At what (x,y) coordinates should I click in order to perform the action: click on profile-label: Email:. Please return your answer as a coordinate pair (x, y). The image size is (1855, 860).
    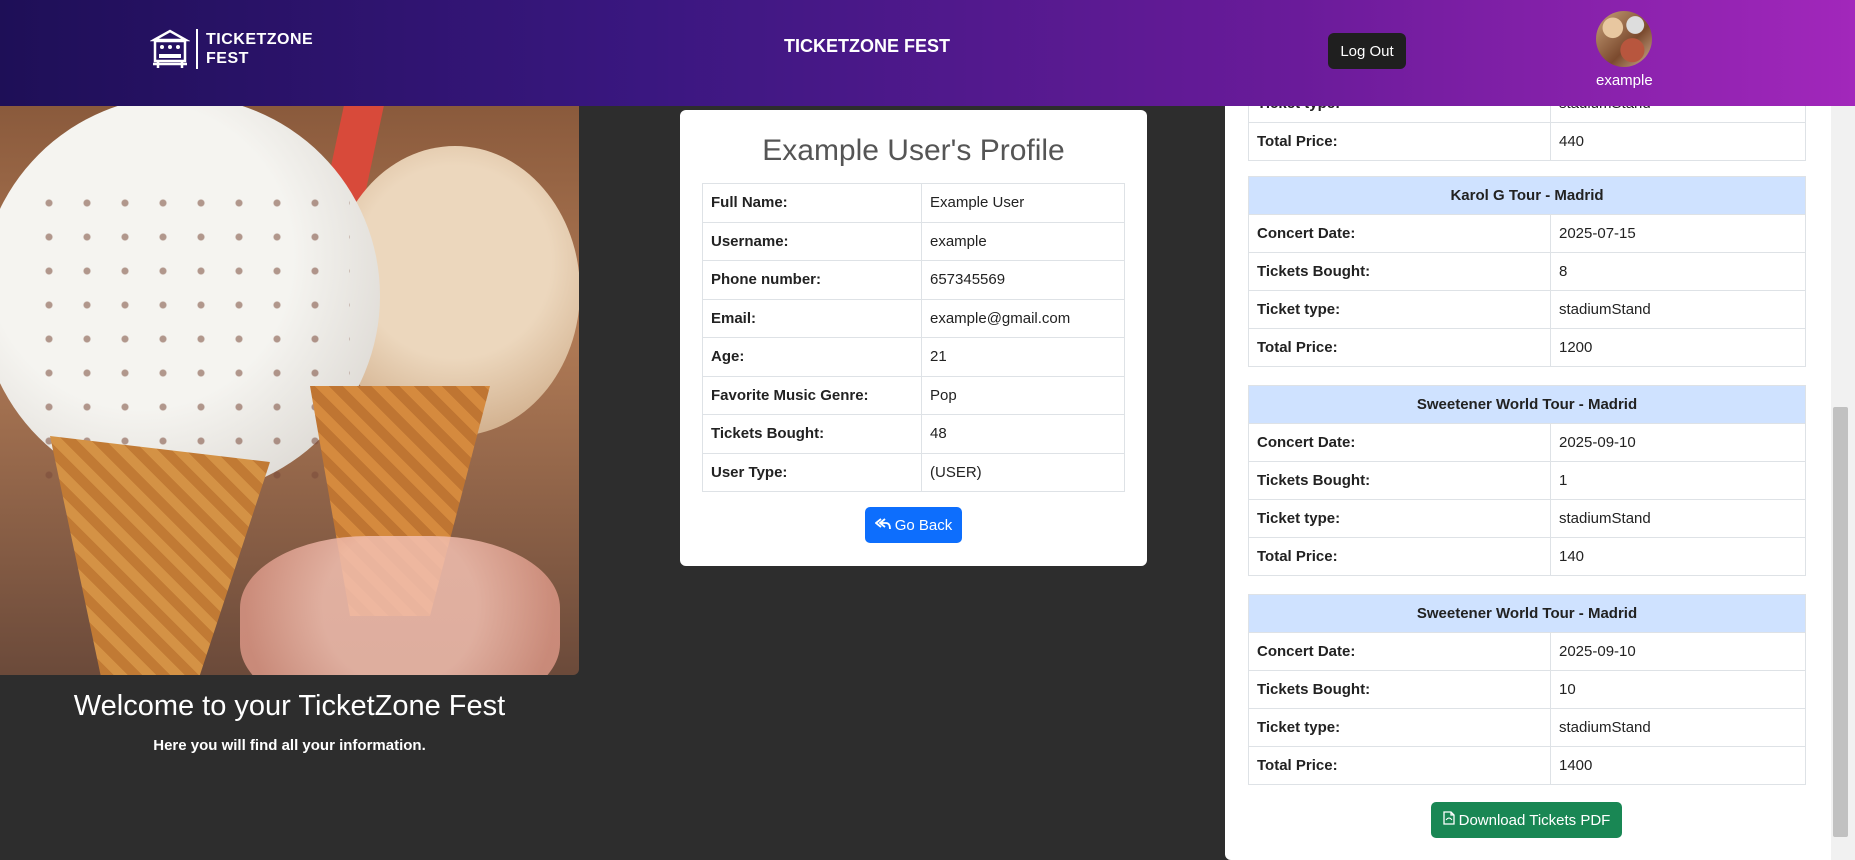
    Looking at the image, I should click on (812, 318).